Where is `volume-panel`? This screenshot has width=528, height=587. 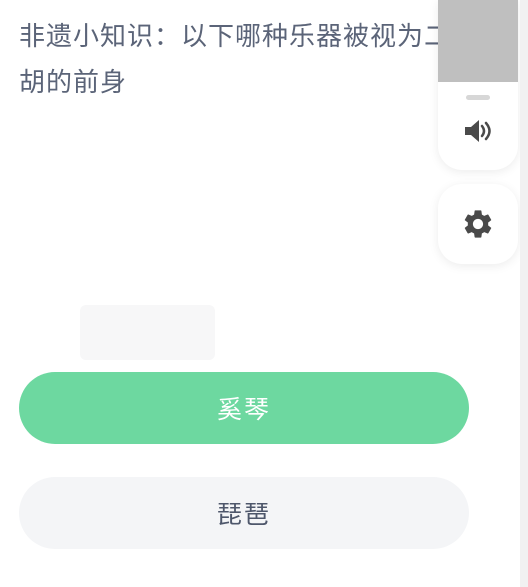
volume-panel is located at coordinates (478, 85).